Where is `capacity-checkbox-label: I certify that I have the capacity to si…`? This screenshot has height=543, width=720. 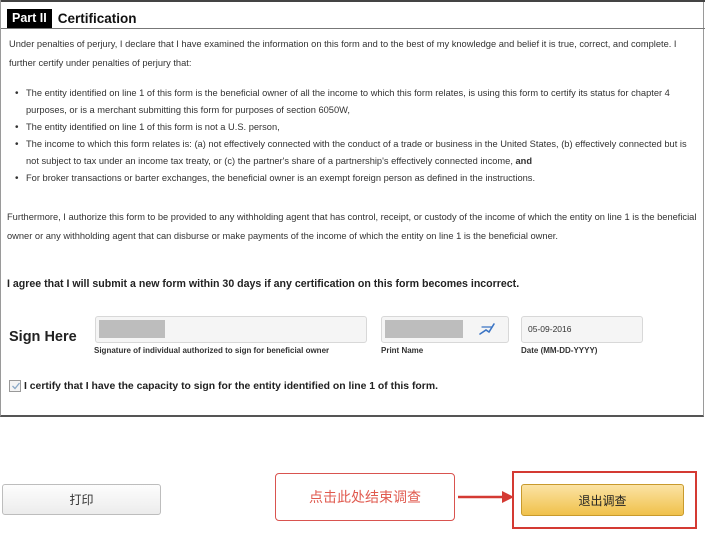 capacity-checkbox-label: I certify that I have the capacity to si… is located at coordinates (231, 386).